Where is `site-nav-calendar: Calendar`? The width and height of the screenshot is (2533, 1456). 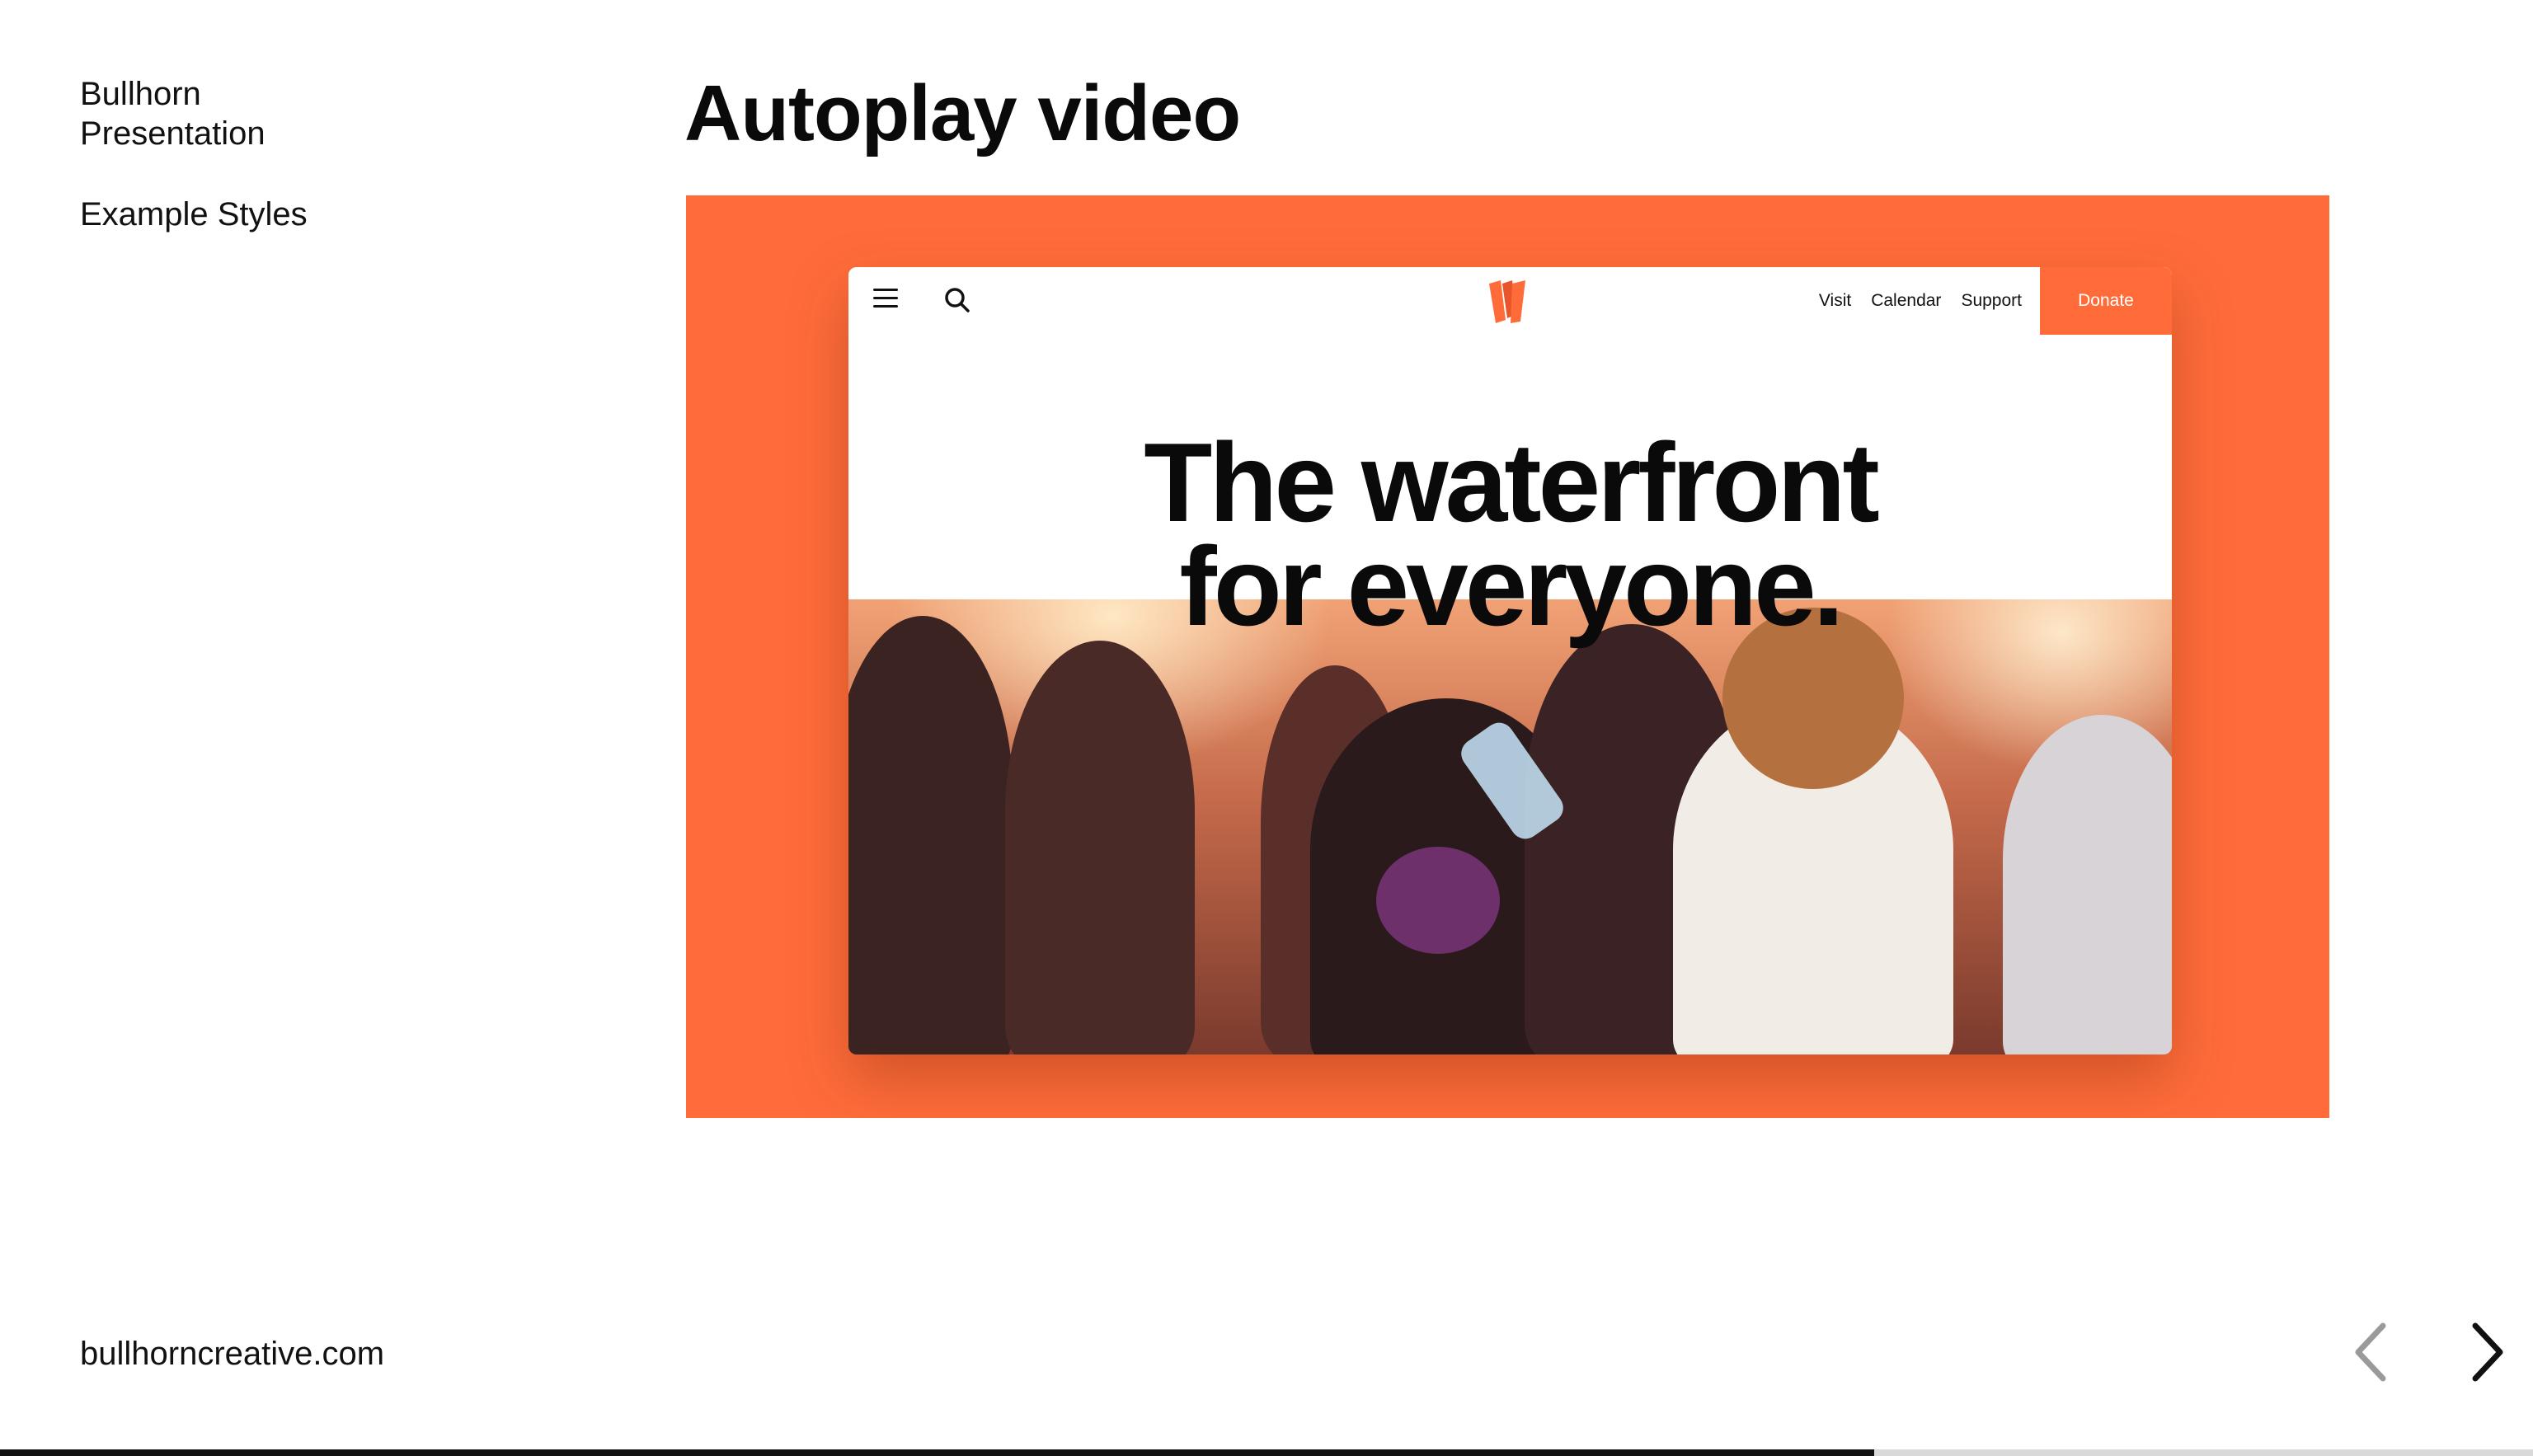 site-nav-calendar: Calendar is located at coordinates (1906, 301).